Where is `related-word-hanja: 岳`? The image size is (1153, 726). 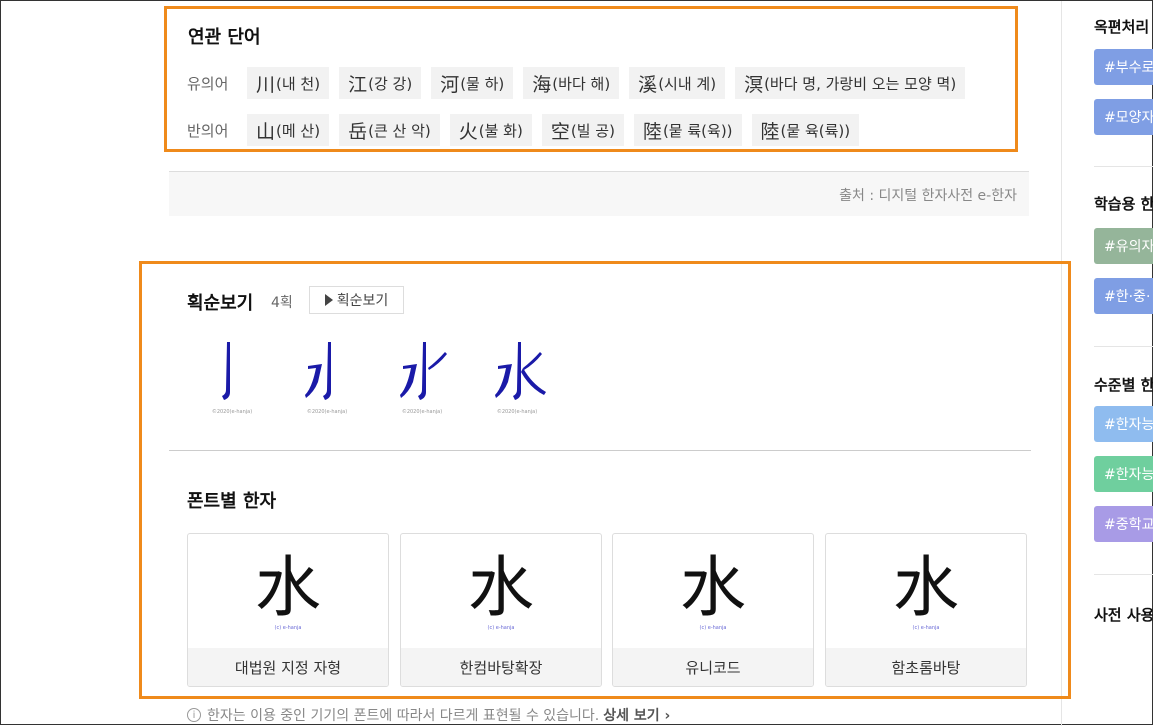
related-word-hanja: 岳 is located at coordinates (358, 131).